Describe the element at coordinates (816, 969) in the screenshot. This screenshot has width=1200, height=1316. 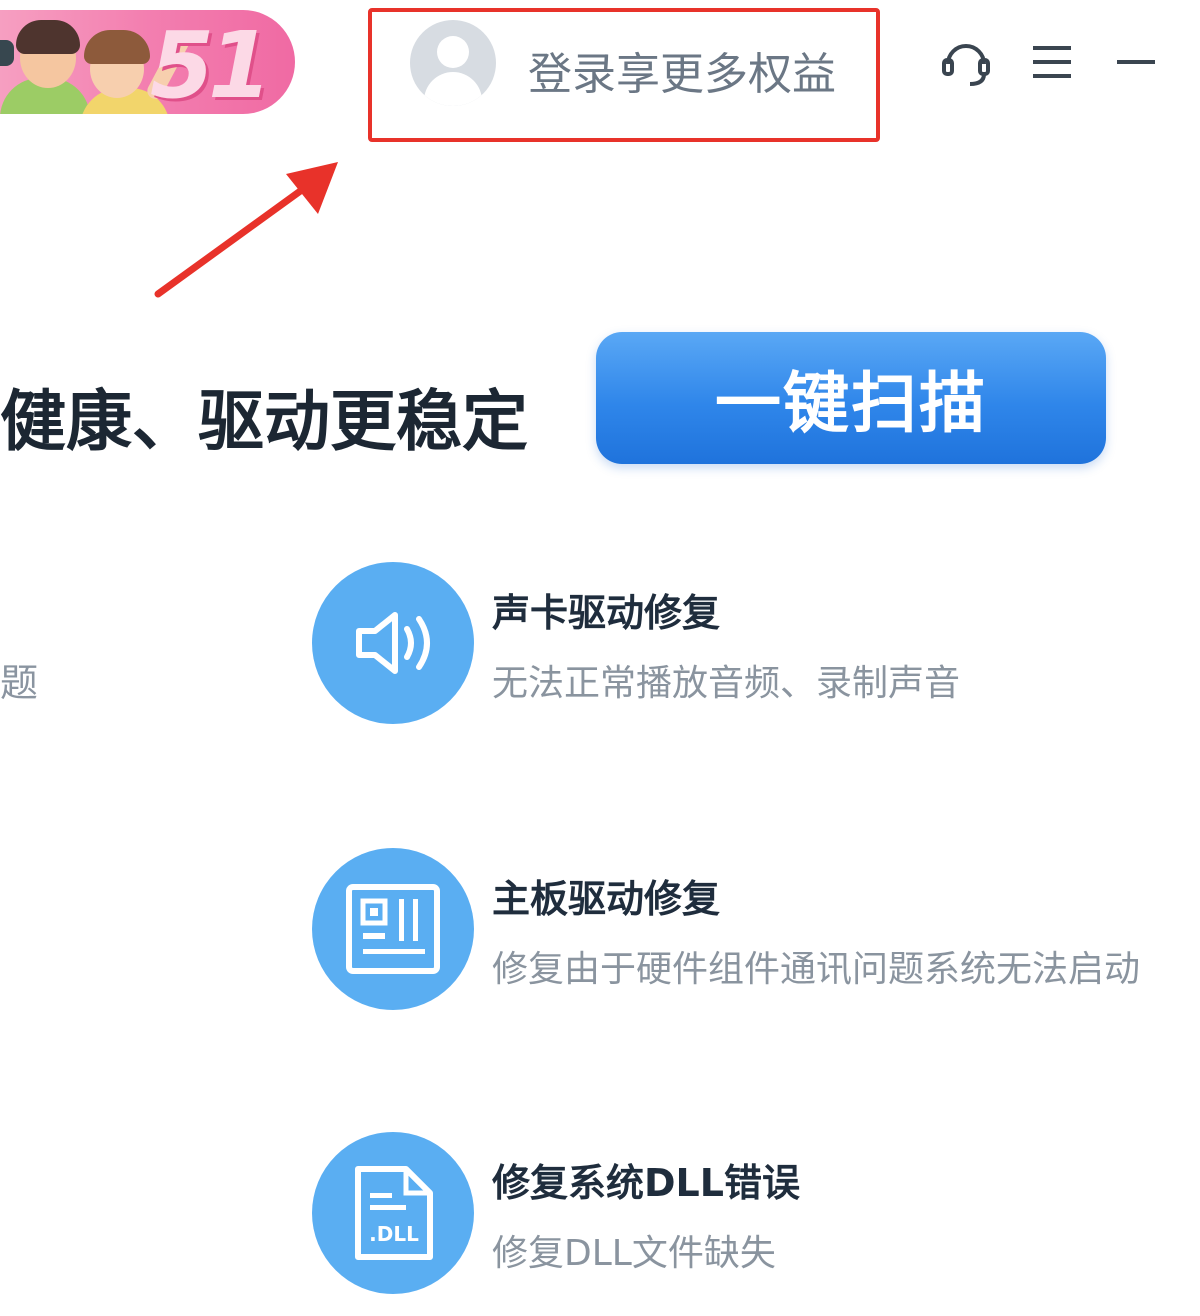
I see `feature-description: 修复由于硬件组件通讯问题系统无法启动` at that location.